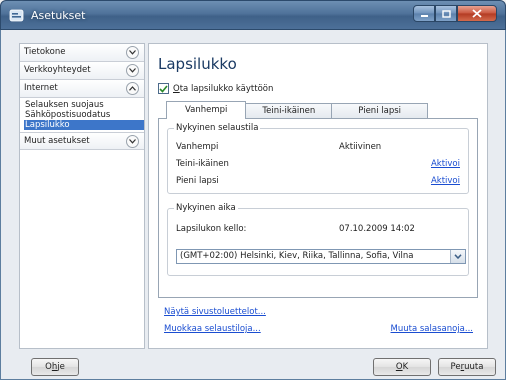  What do you see at coordinates (206, 208) in the screenshot?
I see `group-legend: Nykyinen aika` at bounding box center [206, 208].